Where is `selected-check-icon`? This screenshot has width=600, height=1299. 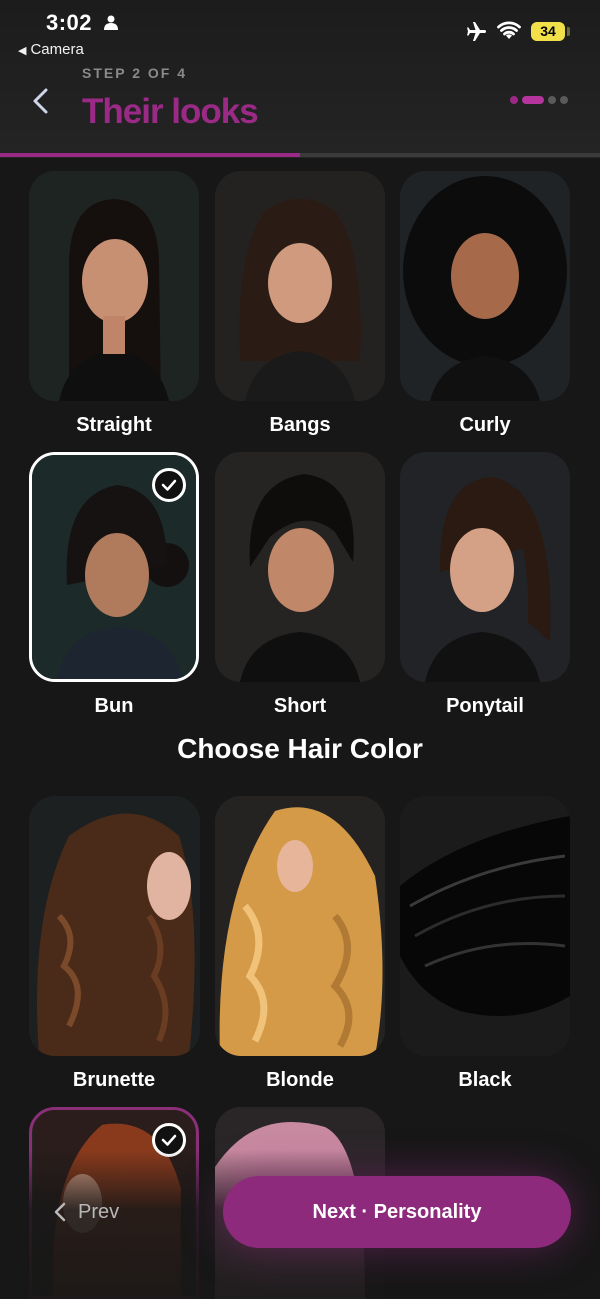
selected-check-icon is located at coordinates (169, 485).